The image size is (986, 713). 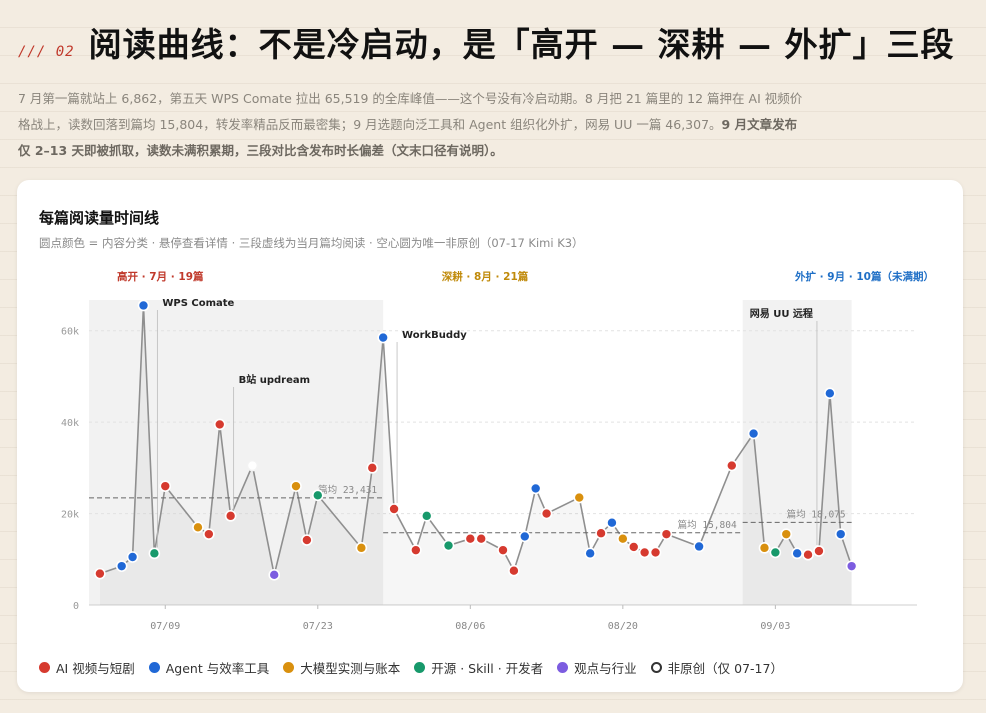 I want to click on legend-label: 大模型实测与账本, so click(x=350, y=668).